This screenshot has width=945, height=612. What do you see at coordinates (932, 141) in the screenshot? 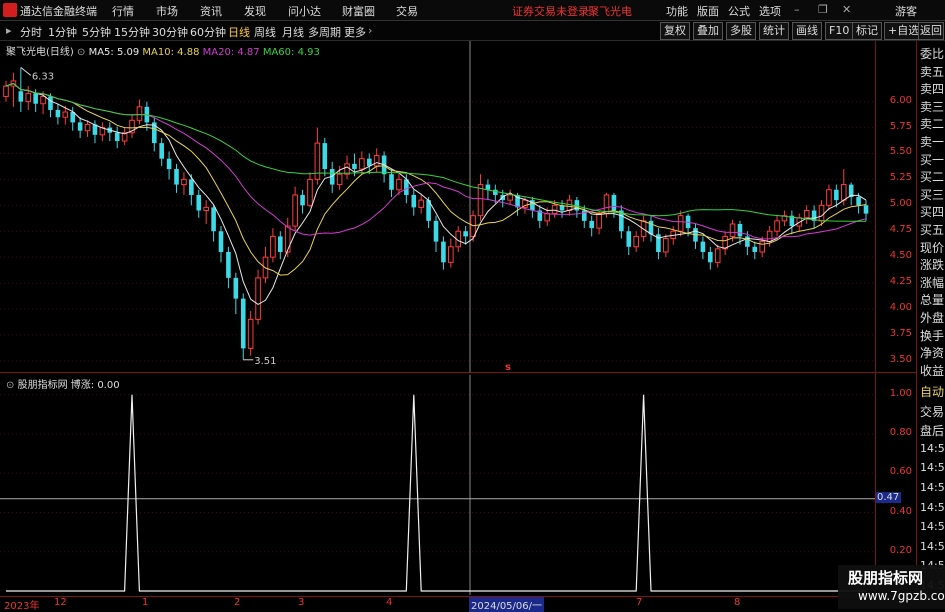
I see `side-panel-item: 卖一` at bounding box center [932, 141].